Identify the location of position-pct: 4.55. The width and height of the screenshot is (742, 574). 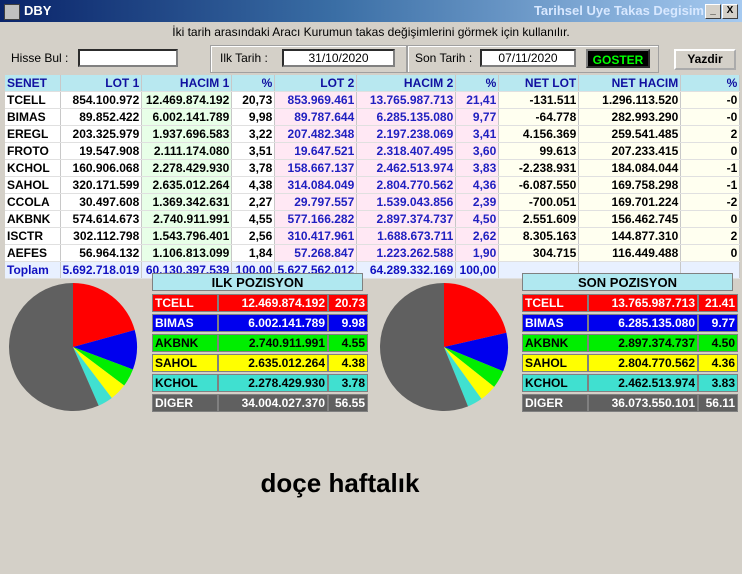
(348, 343).